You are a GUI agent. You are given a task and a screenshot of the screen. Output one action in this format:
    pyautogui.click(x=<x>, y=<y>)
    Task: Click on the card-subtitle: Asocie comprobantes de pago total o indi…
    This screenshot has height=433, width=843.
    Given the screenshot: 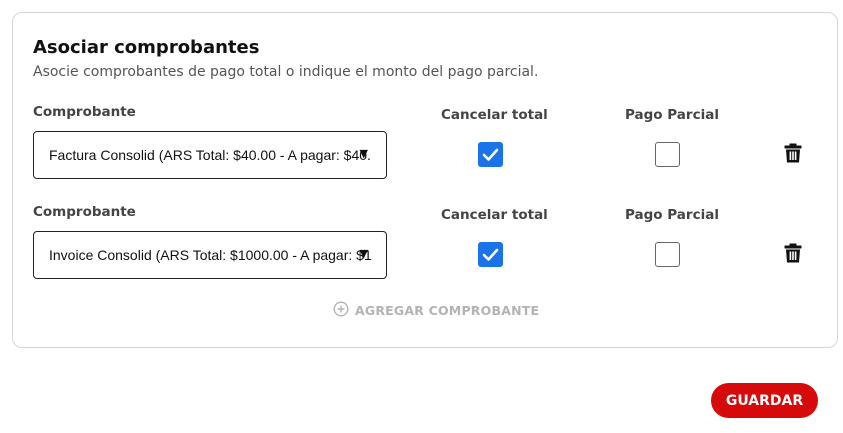 What is the action you would take?
    pyautogui.click(x=286, y=72)
    